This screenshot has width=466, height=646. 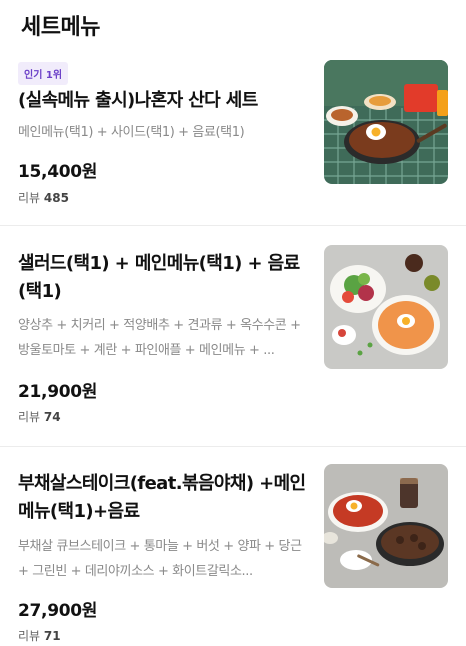 What do you see at coordinates (58, 611) in the screenshot?
I see `menu-item-price: 27,900원` at bounding box center [58, 611].